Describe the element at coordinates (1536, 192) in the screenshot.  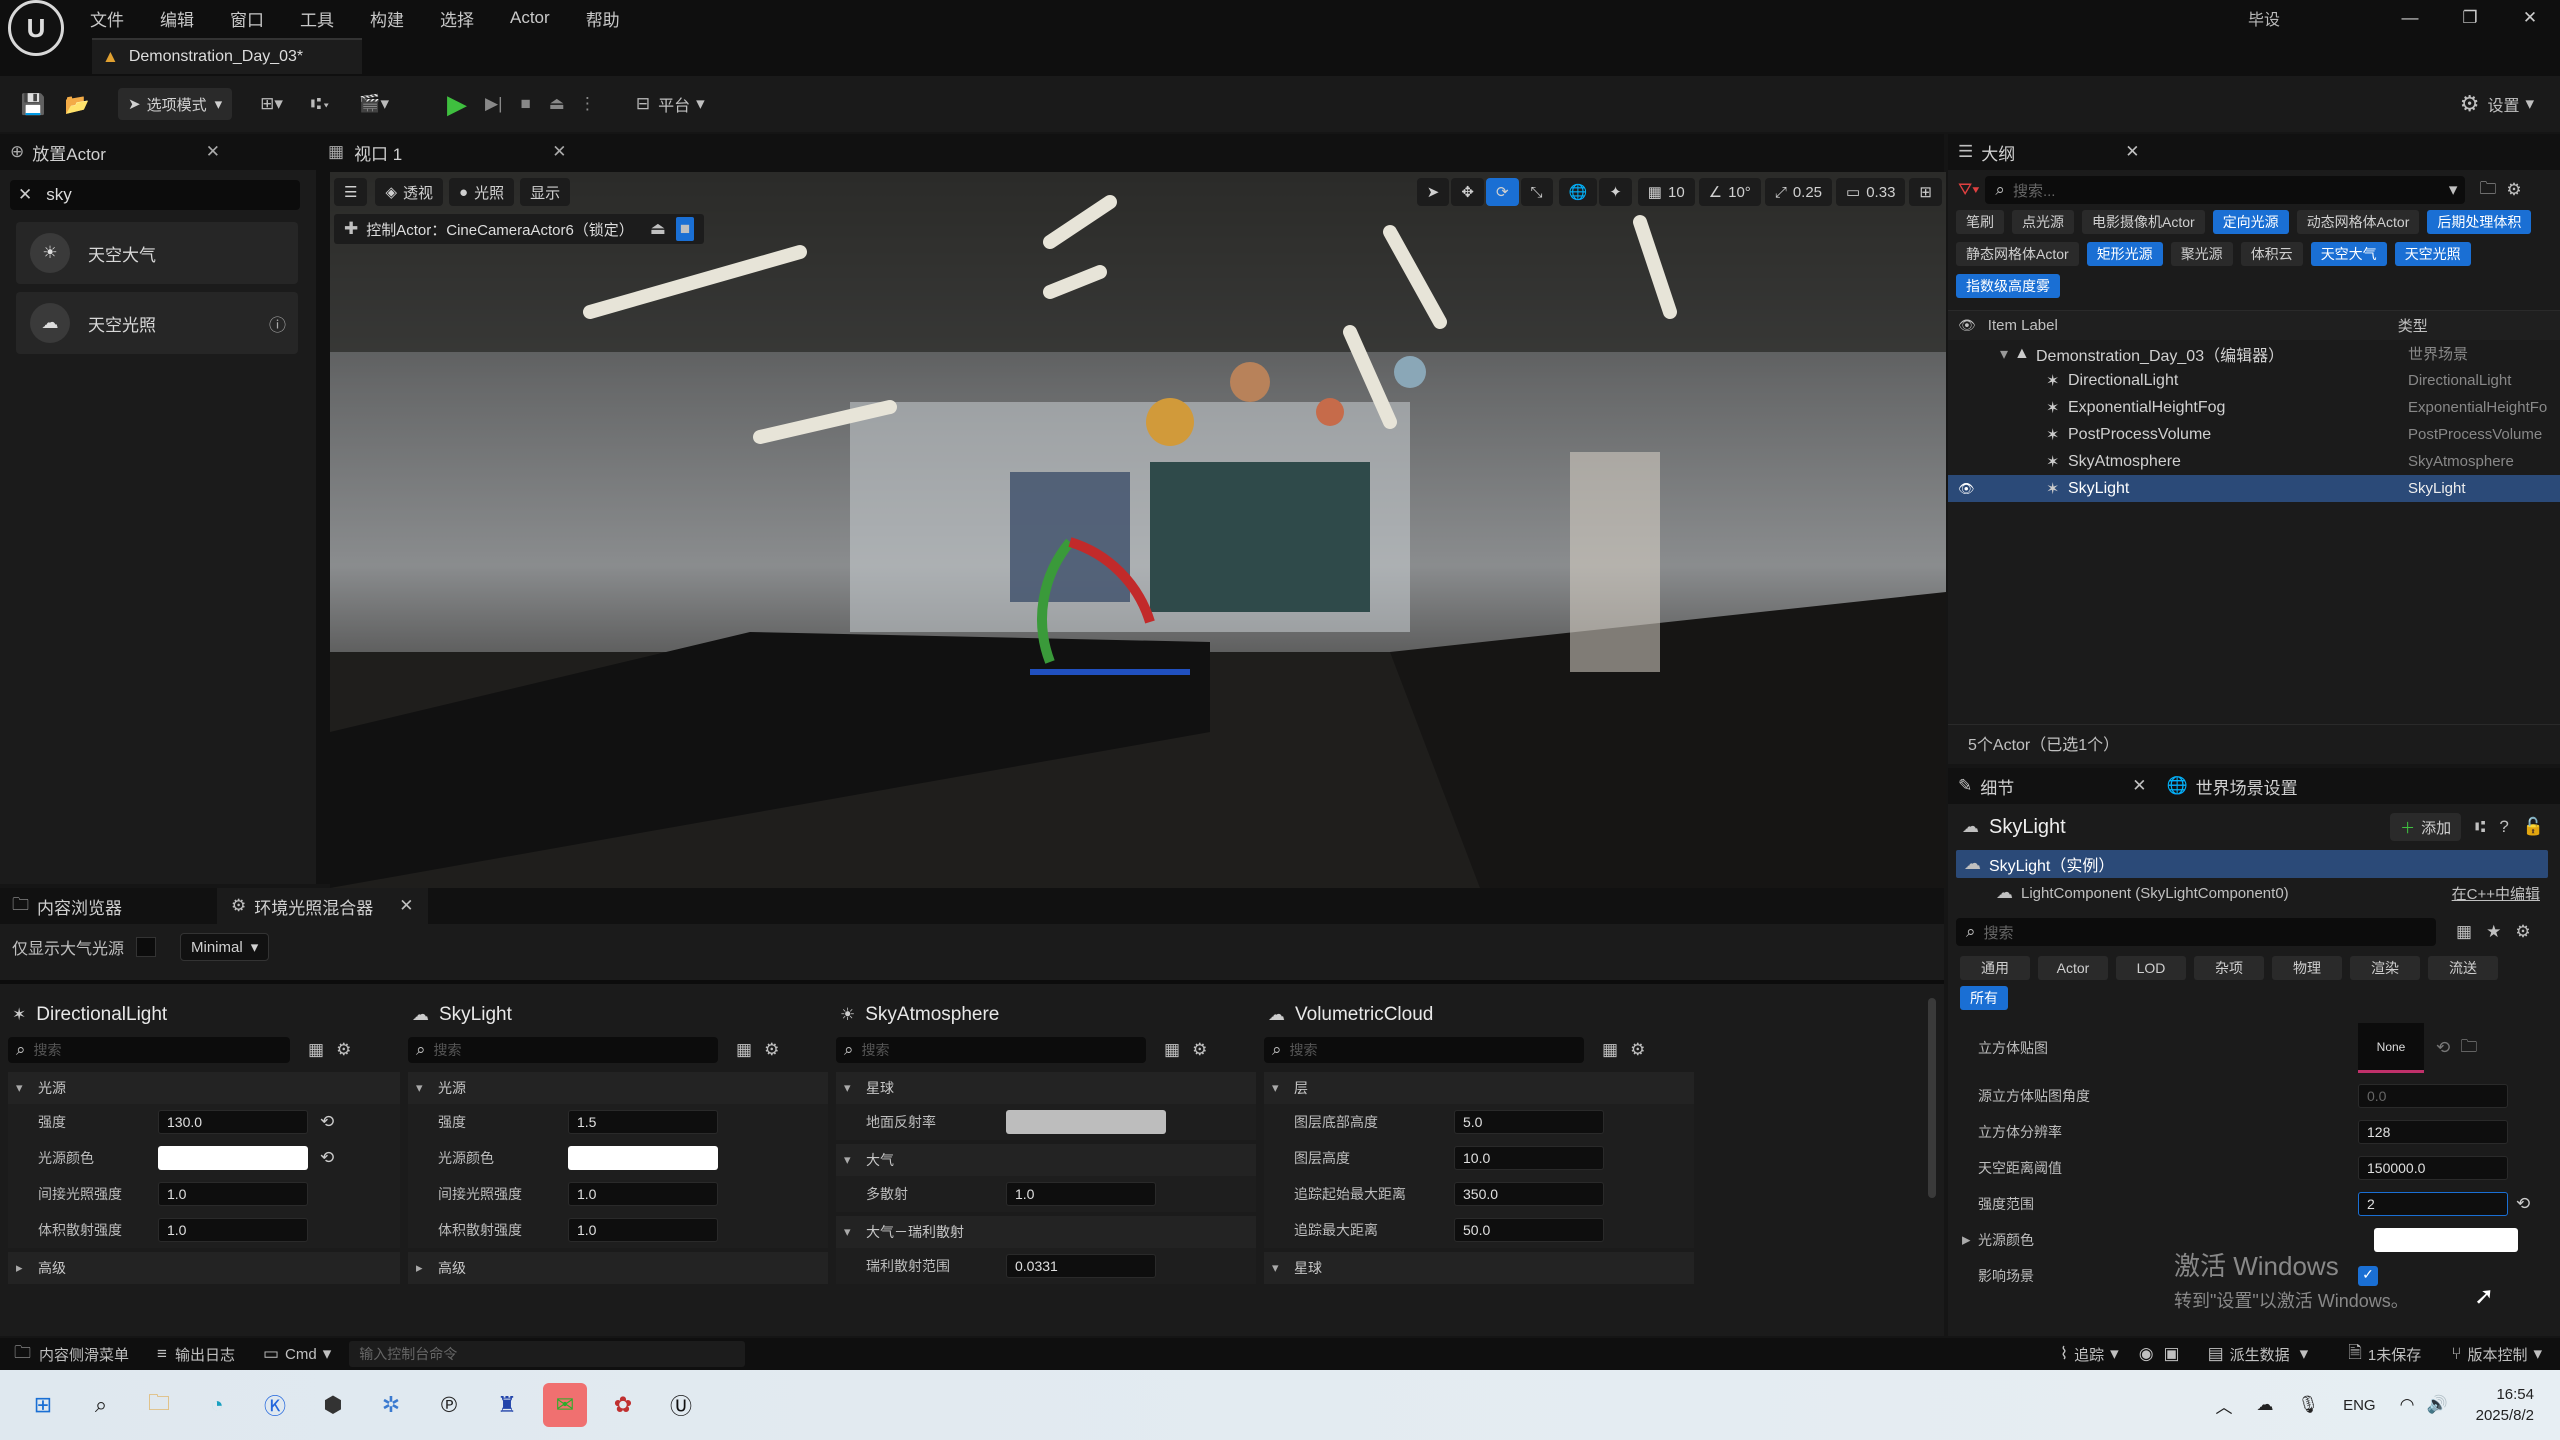
I see `scale-icon: ⤡` at that location.